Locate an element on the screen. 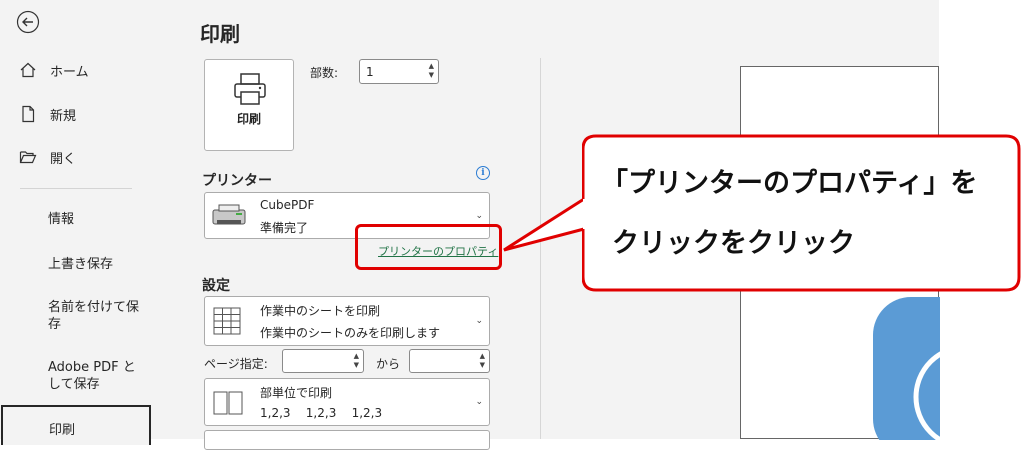  printer-icon is located at coordinates (250, 89).